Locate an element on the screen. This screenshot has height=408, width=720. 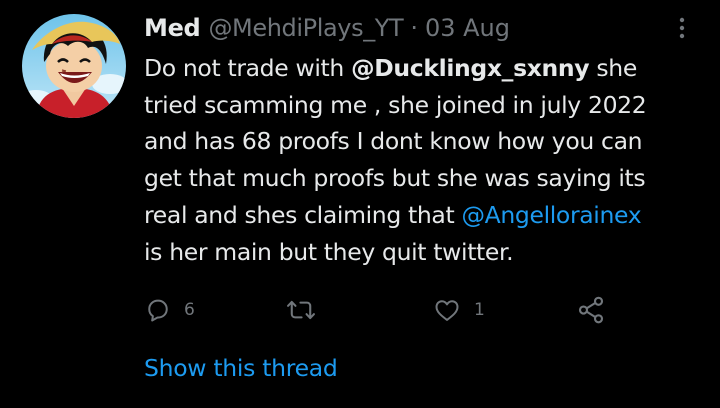
tweet-date: 03 Aug is located at coordinates (467, 28).